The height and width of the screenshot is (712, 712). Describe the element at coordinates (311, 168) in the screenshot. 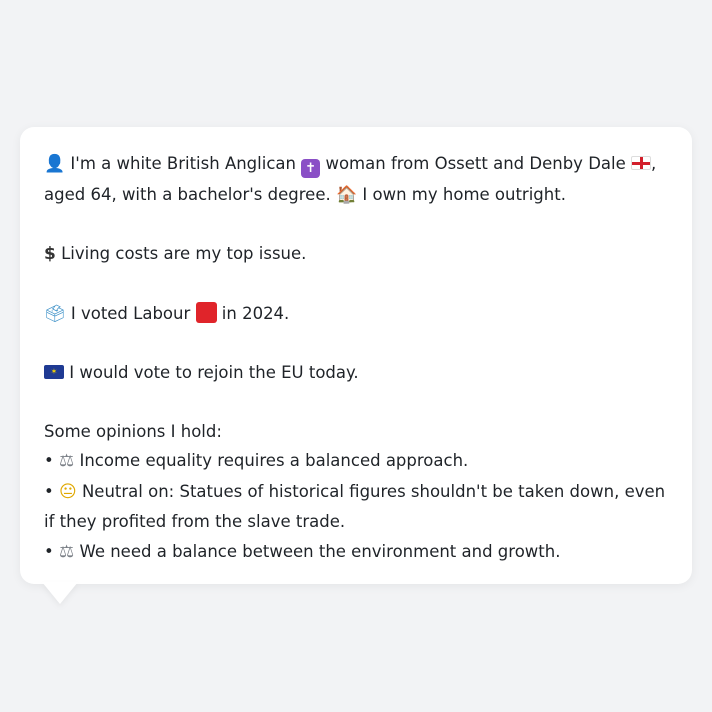

I see `latin-cross-icon: ✝` at that location.